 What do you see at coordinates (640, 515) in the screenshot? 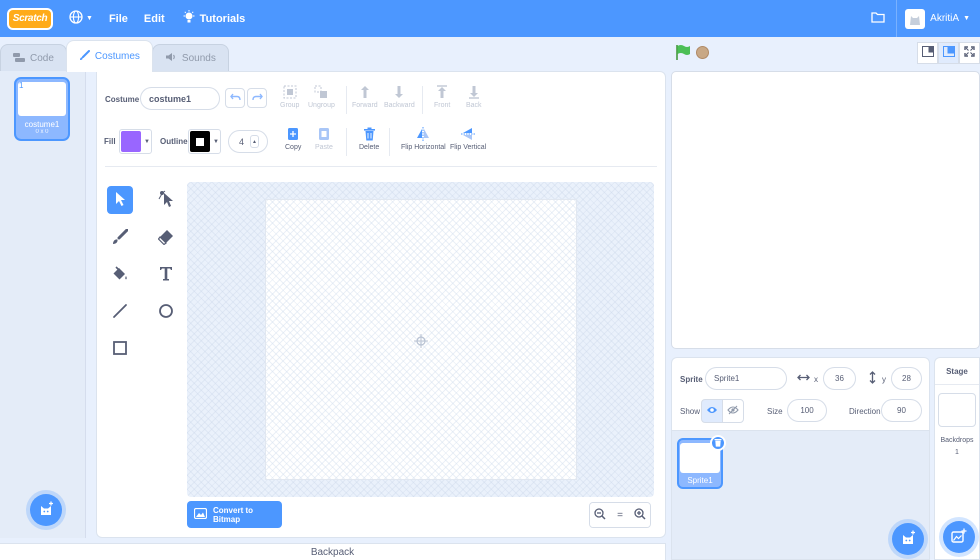
I see `zoom-in-button` at bounding box center [640, 515].